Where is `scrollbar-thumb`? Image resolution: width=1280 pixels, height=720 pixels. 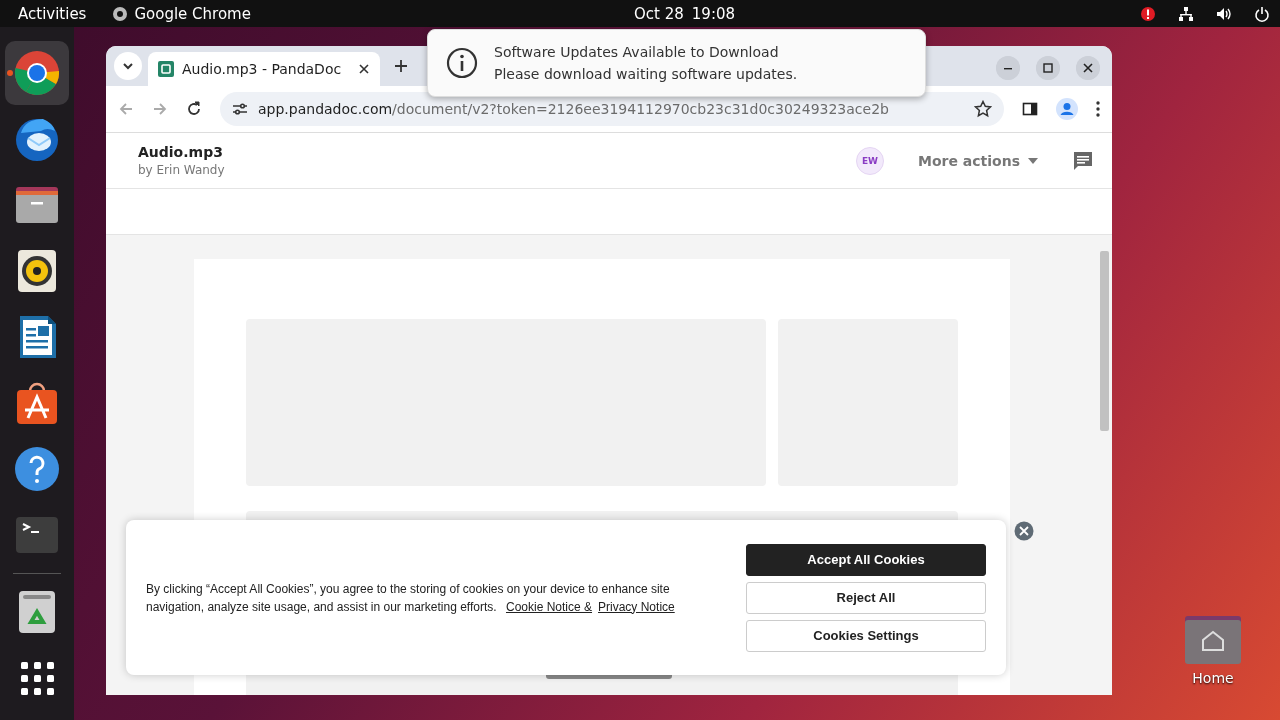
scrollbar-thumb is located at coordinates (1104, 341).